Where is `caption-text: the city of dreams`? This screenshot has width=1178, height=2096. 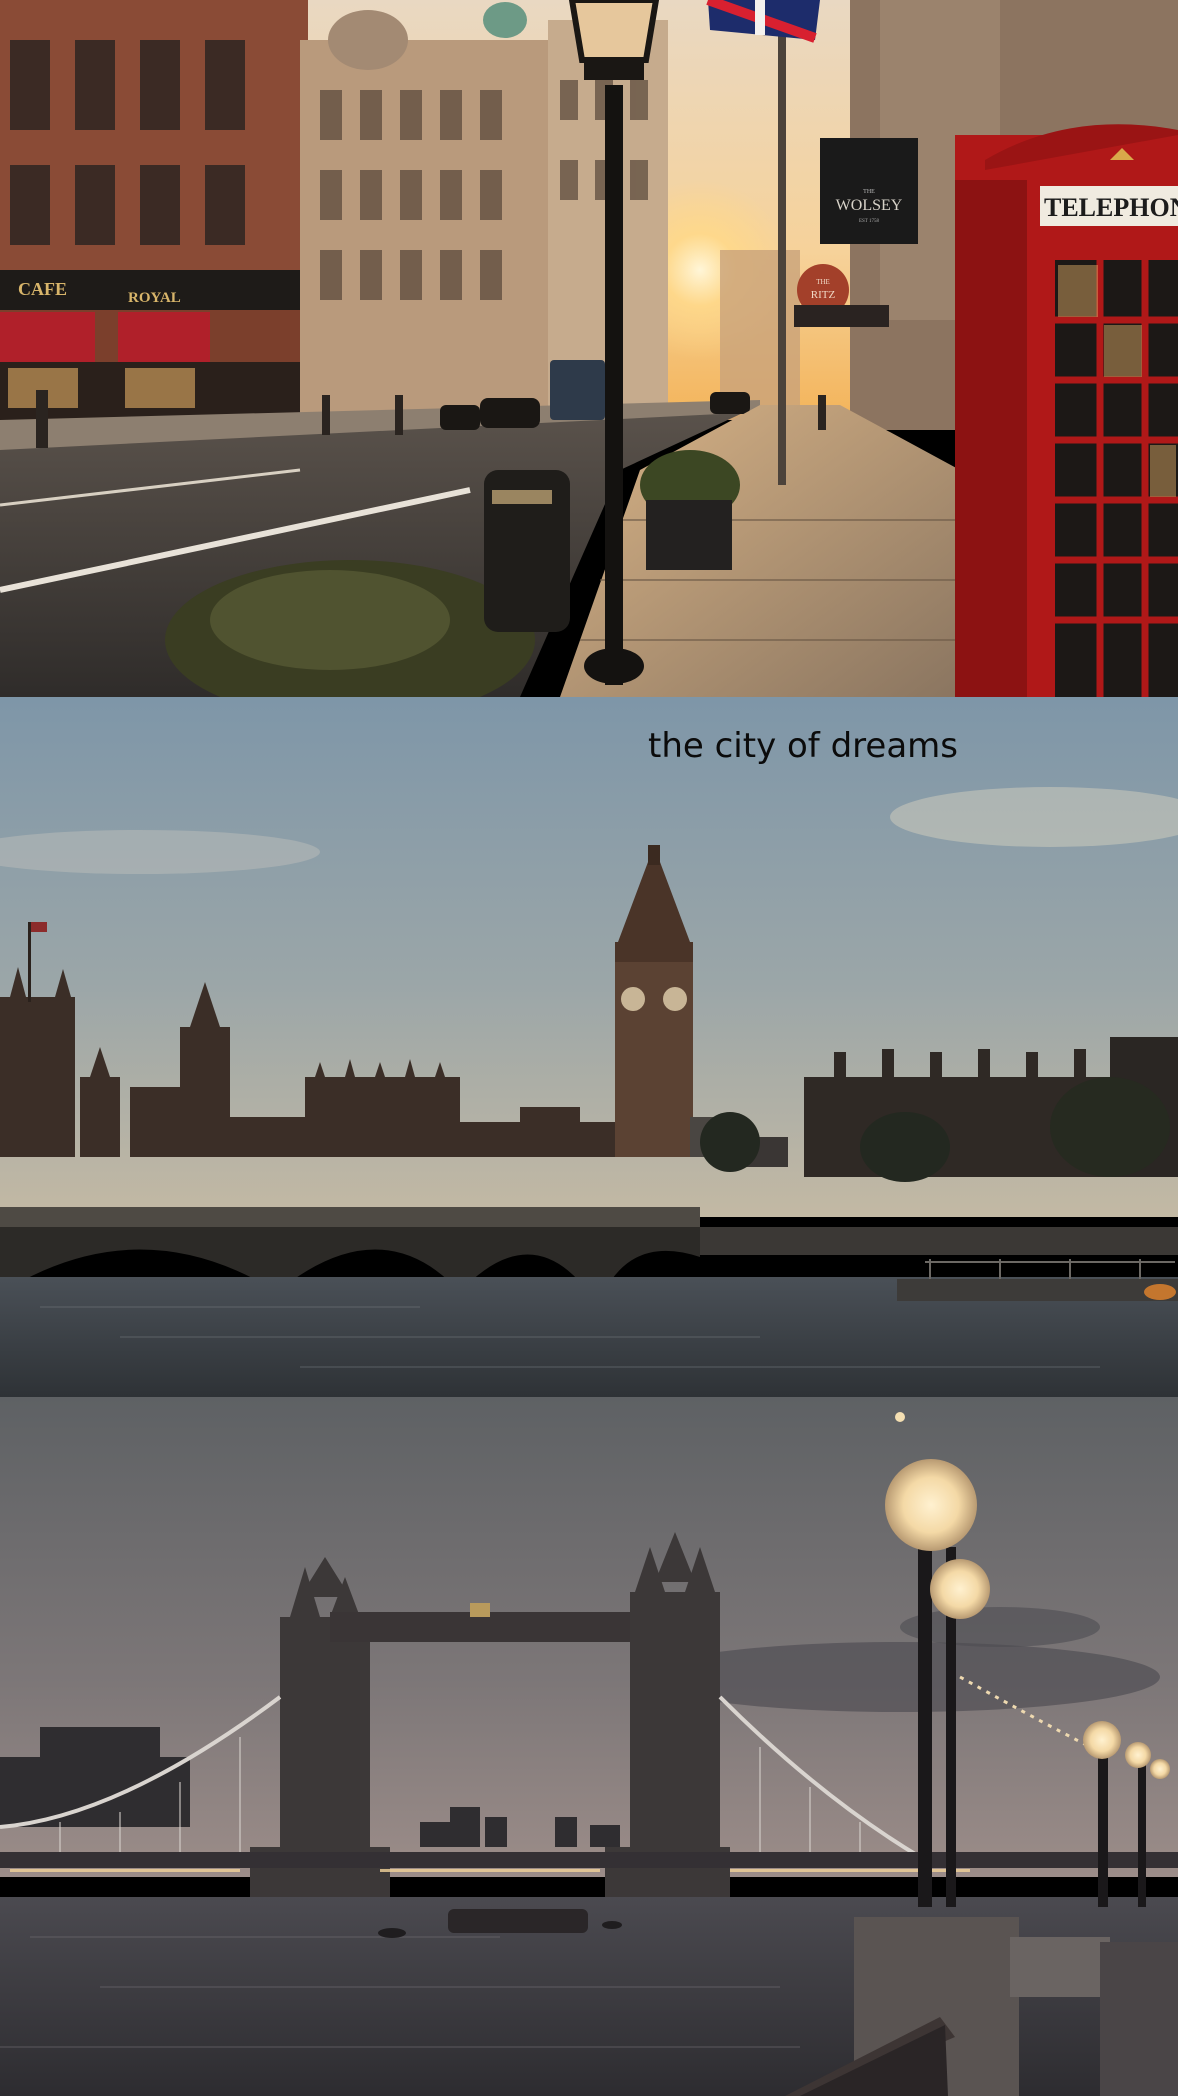 caption-text: the city of dreams is located at coordinates (803, 746).